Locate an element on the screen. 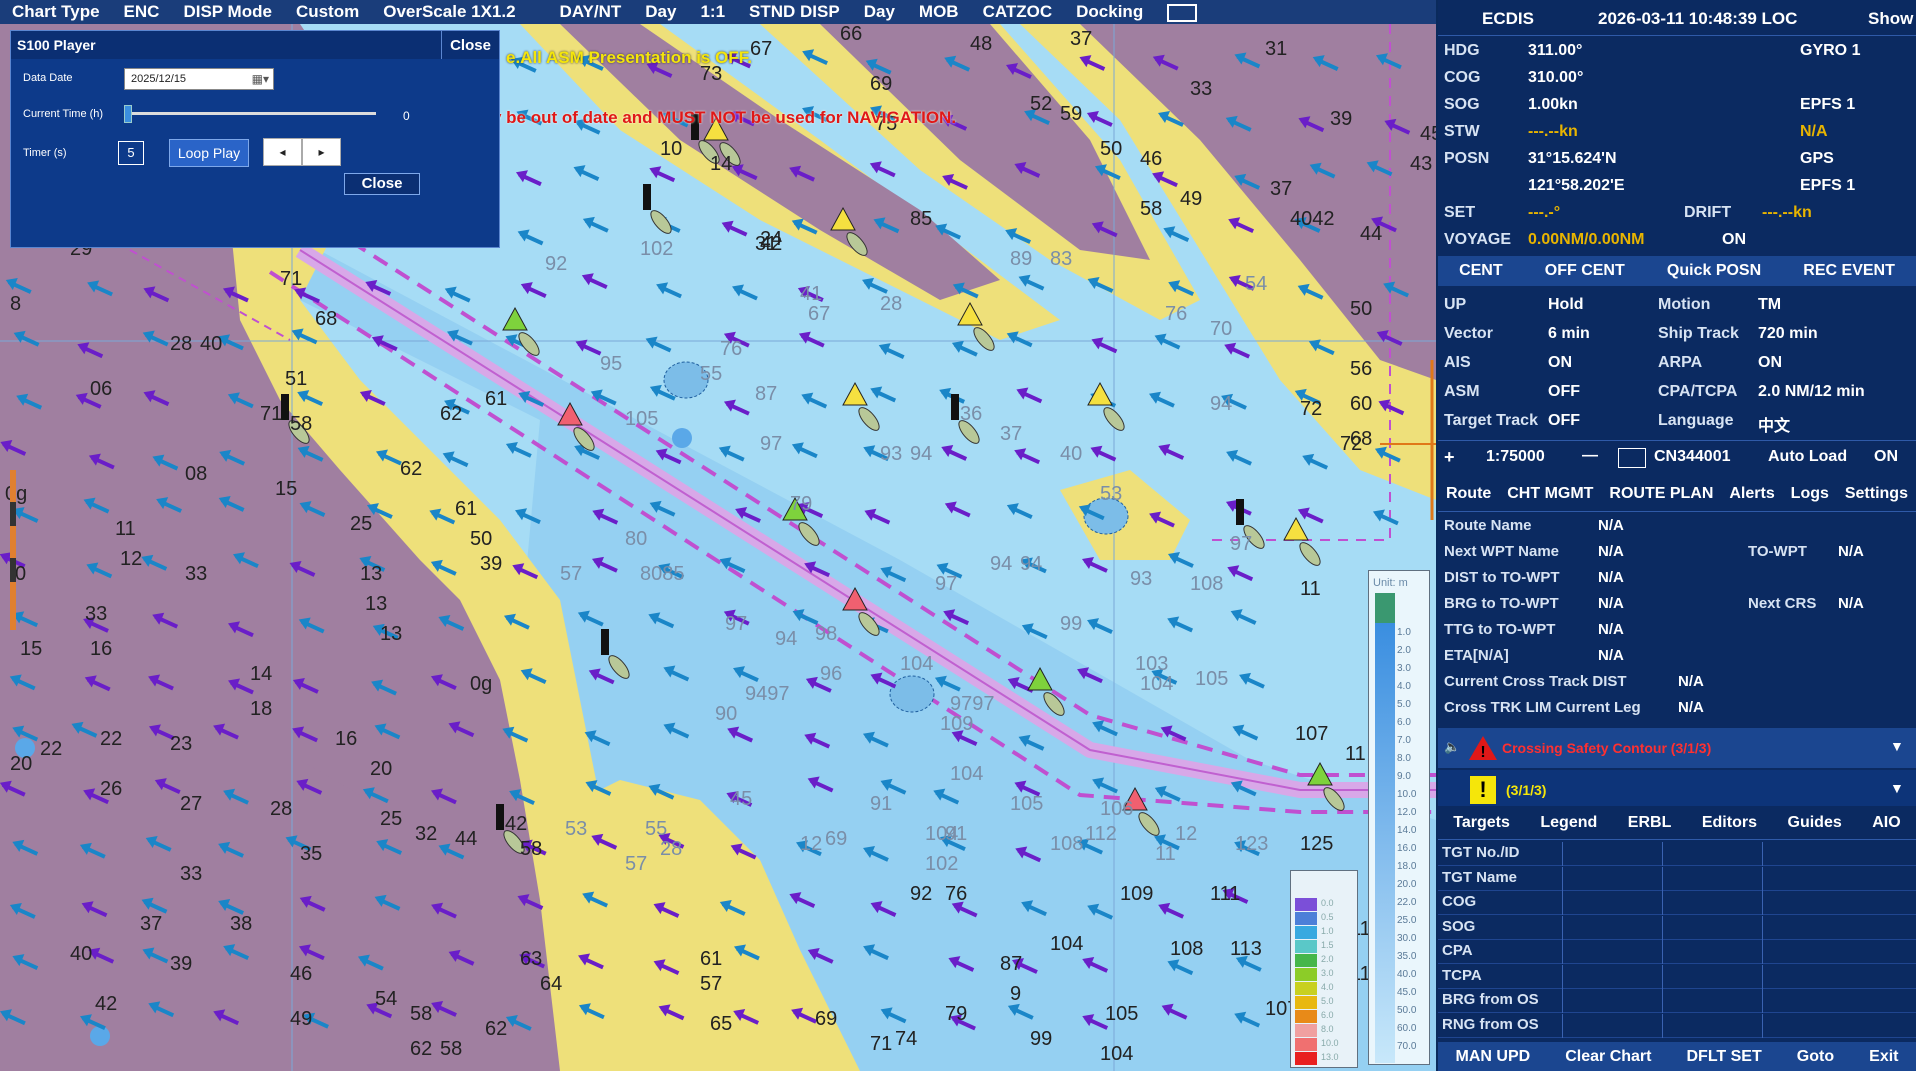  toolbar-item: OverScale 1X1.2 is located at coordinates (449, 12).